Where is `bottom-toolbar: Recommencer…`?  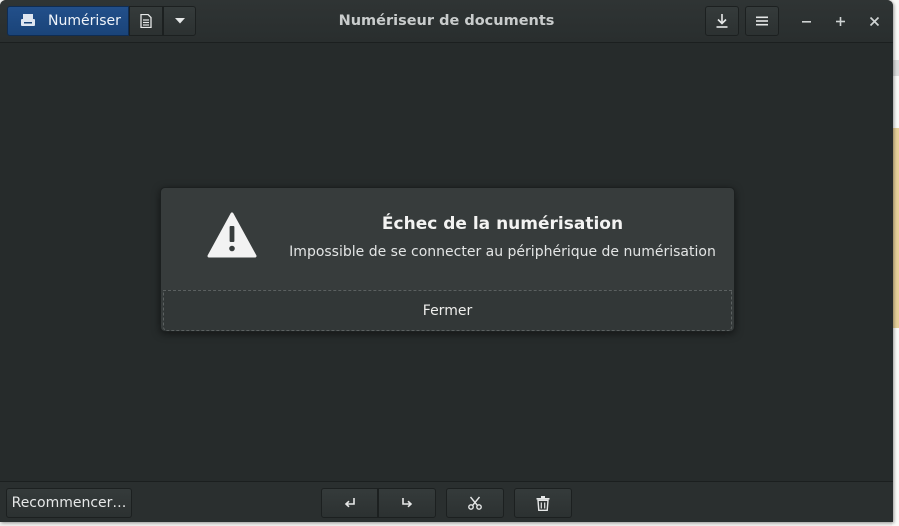 bottom-toolbar: Recommencer… is located at coordinates (446, 501).